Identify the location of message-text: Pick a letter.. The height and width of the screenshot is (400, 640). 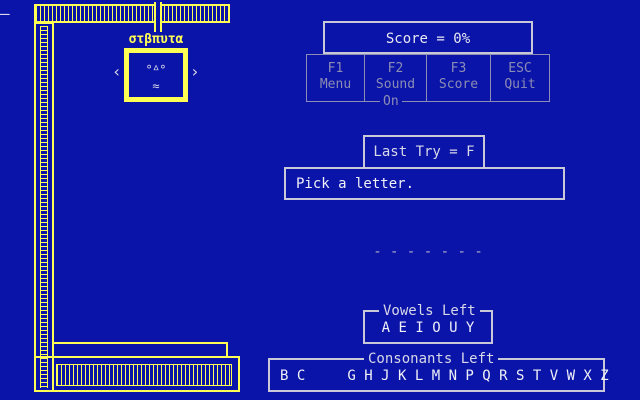
(355, 184).